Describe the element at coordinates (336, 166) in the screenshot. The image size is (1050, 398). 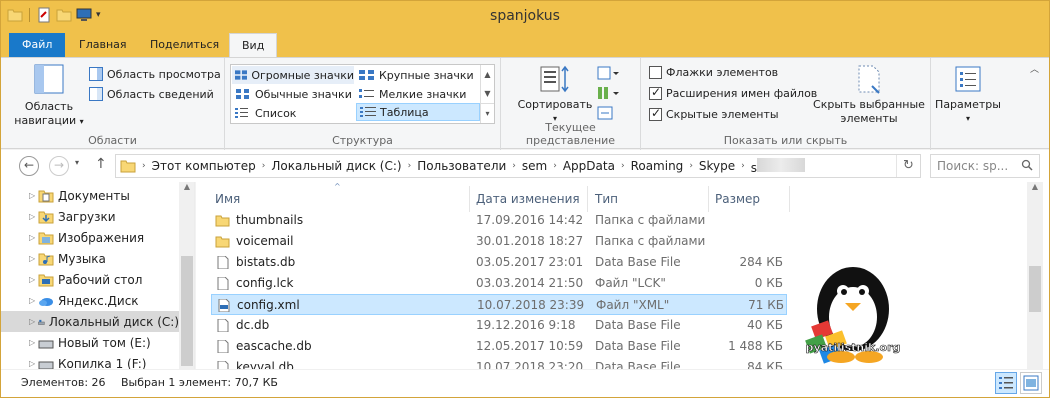
I see `breadcrumb-local-disk: Локальный диск (C:)` at that location.